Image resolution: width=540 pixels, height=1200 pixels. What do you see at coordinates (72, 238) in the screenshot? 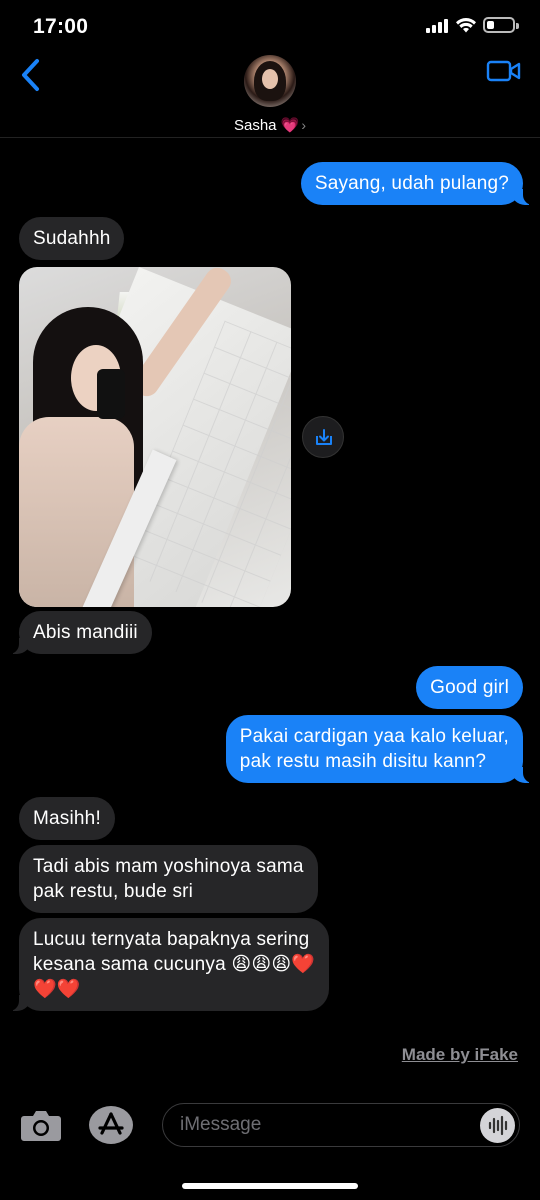
I see `message-bubble-incoming: Sudahhh` at bounding box center [72, 238].